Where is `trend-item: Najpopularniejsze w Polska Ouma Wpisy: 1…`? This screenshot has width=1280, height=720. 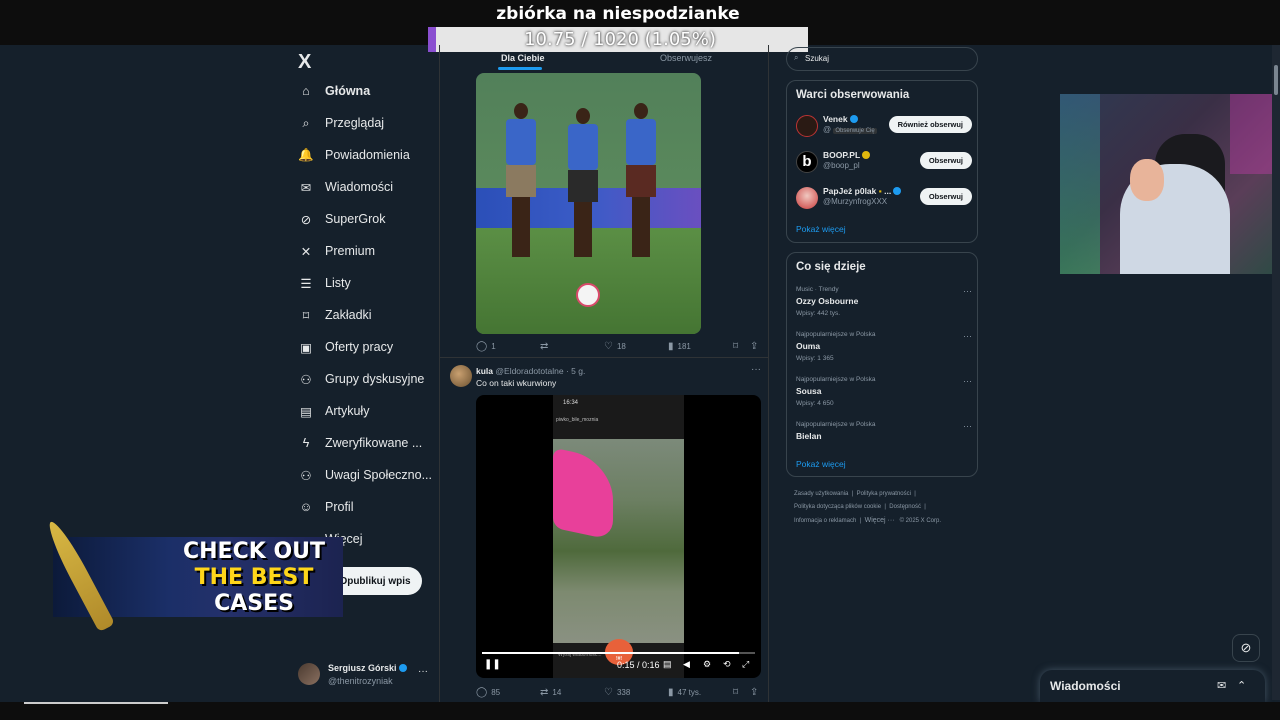 trend-item: Najpopularniejsze w Polska Ouma Wpisy: 1… is located at coordinates (884, 349).